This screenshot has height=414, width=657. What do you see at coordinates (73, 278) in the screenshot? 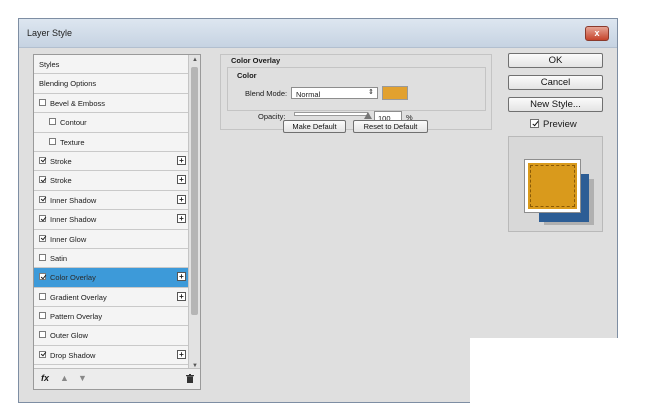
I see `style-item-label: Color Overlay` at bounding box center [73, 278].